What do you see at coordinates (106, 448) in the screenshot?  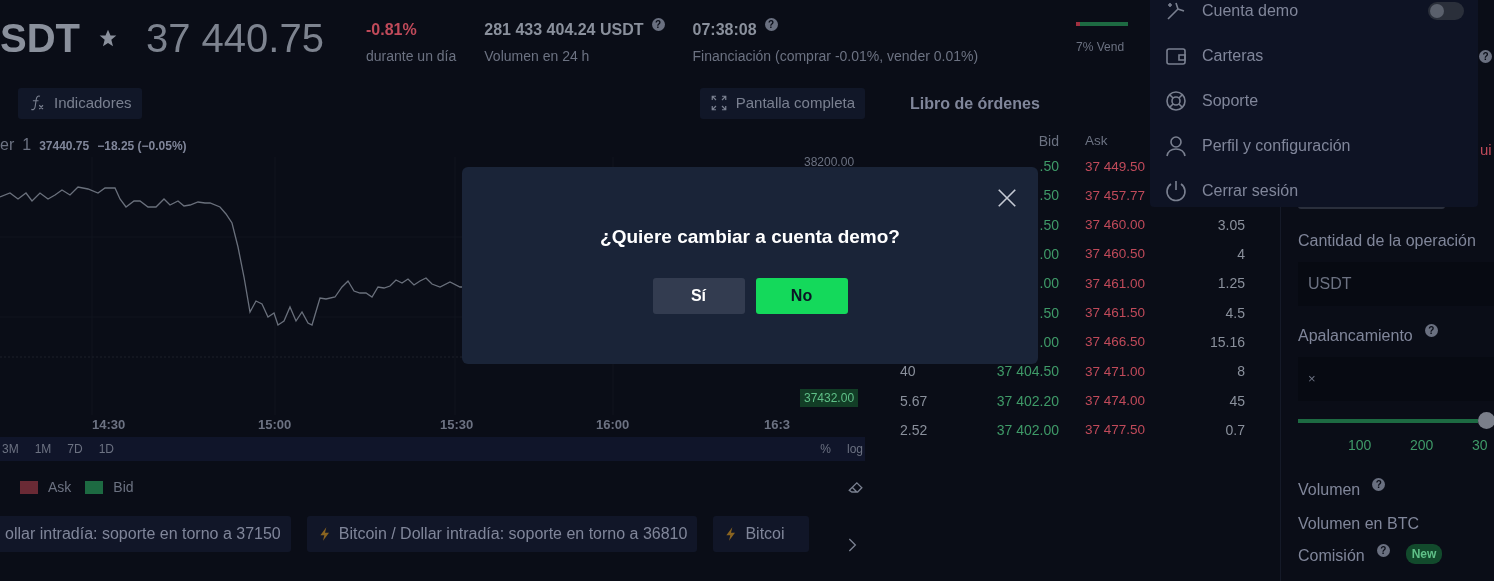 I see `range-option: 1D` at bounding box center [106, 448].